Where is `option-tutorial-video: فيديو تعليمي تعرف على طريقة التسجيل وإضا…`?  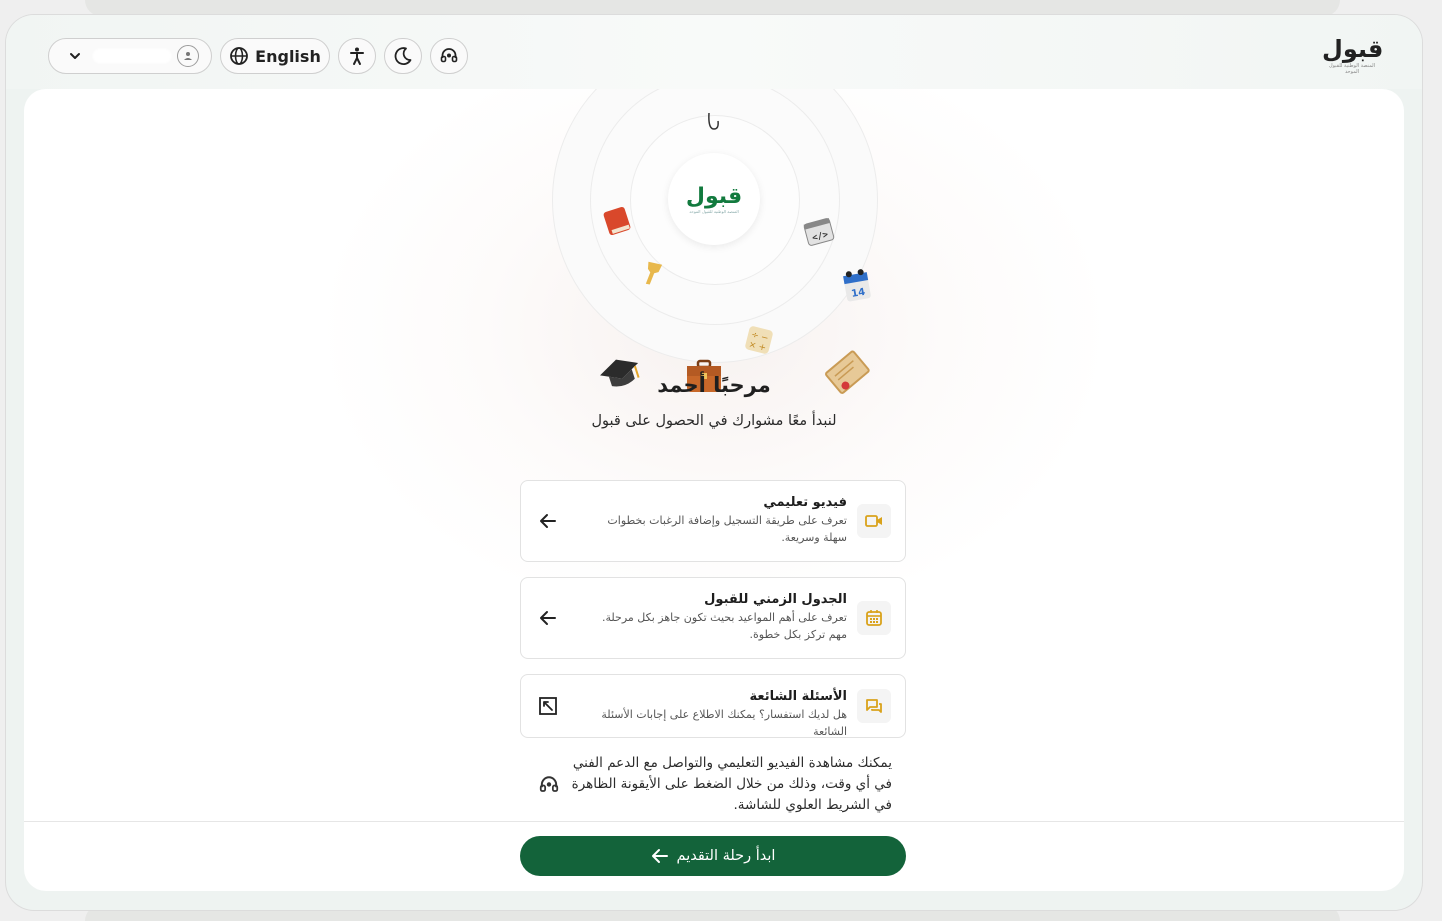 option-tutorial-video: فيديو تعليمي تعرف على طريقة التسجيل وإضا… is located at coordinates (713, 521).